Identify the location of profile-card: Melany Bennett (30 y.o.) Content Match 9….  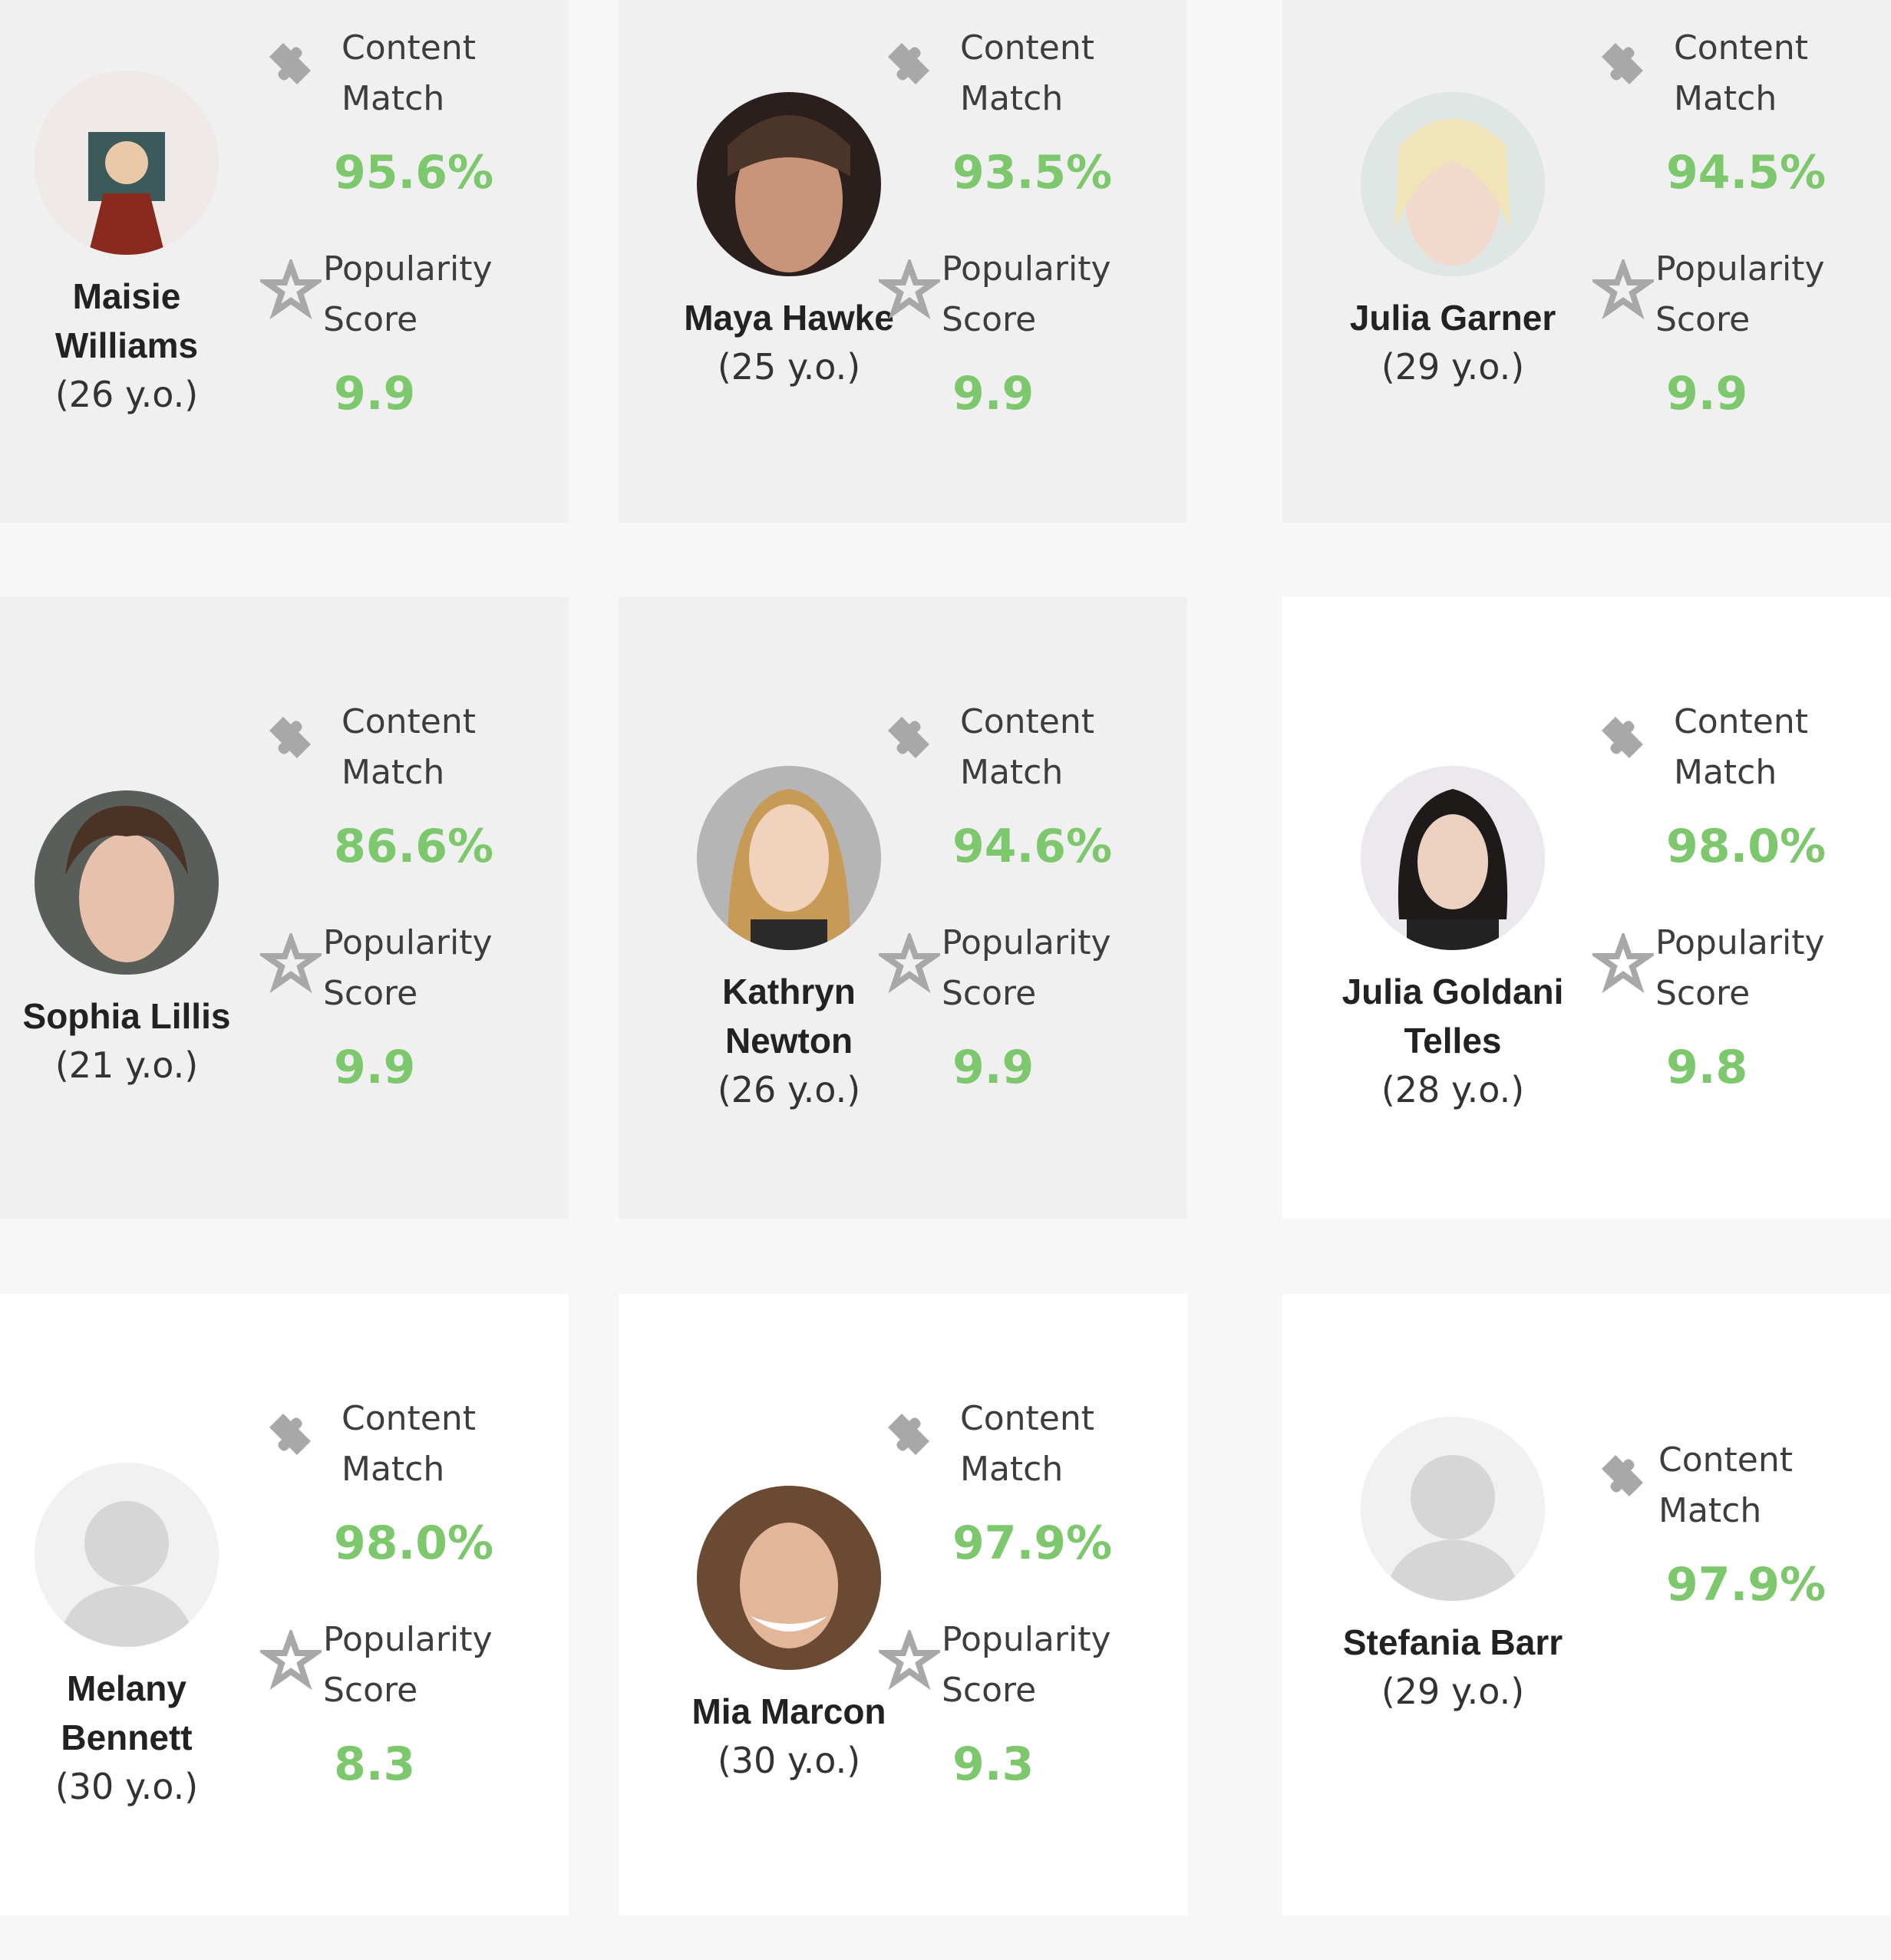
(284, 1604).